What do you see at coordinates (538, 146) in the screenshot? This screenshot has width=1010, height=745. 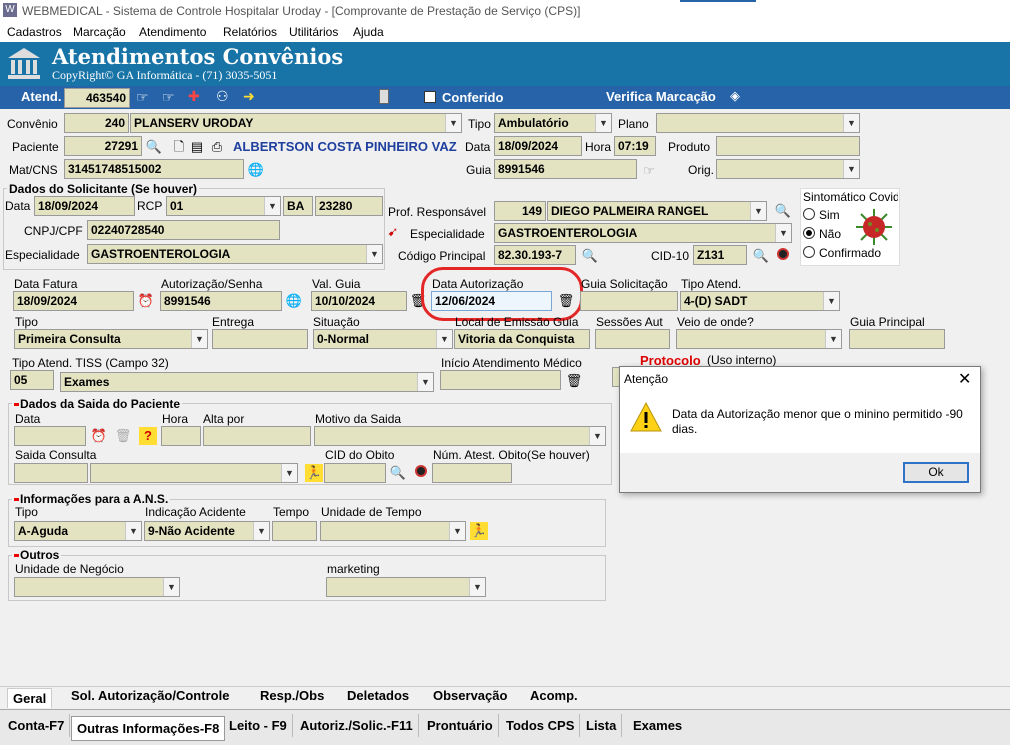 I see `data-field: 18/09/2024` at bounding box center [538, 146].